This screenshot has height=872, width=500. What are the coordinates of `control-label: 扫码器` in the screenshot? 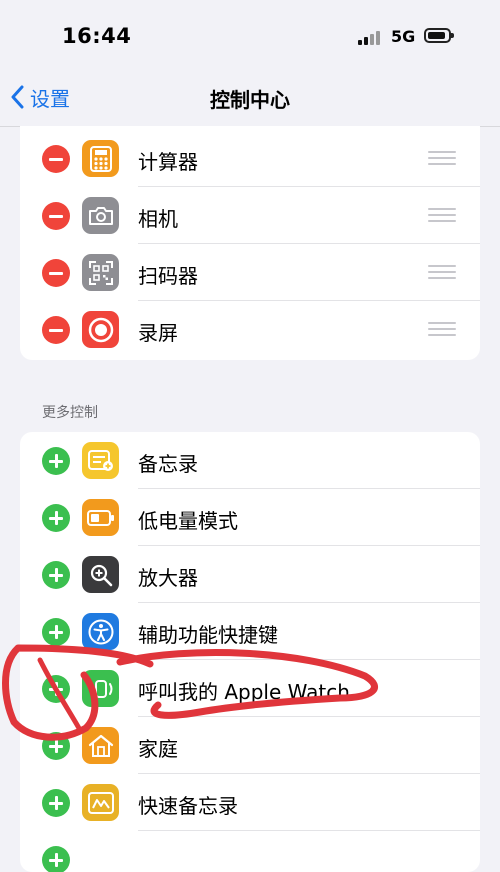 It's located at (168, 276).